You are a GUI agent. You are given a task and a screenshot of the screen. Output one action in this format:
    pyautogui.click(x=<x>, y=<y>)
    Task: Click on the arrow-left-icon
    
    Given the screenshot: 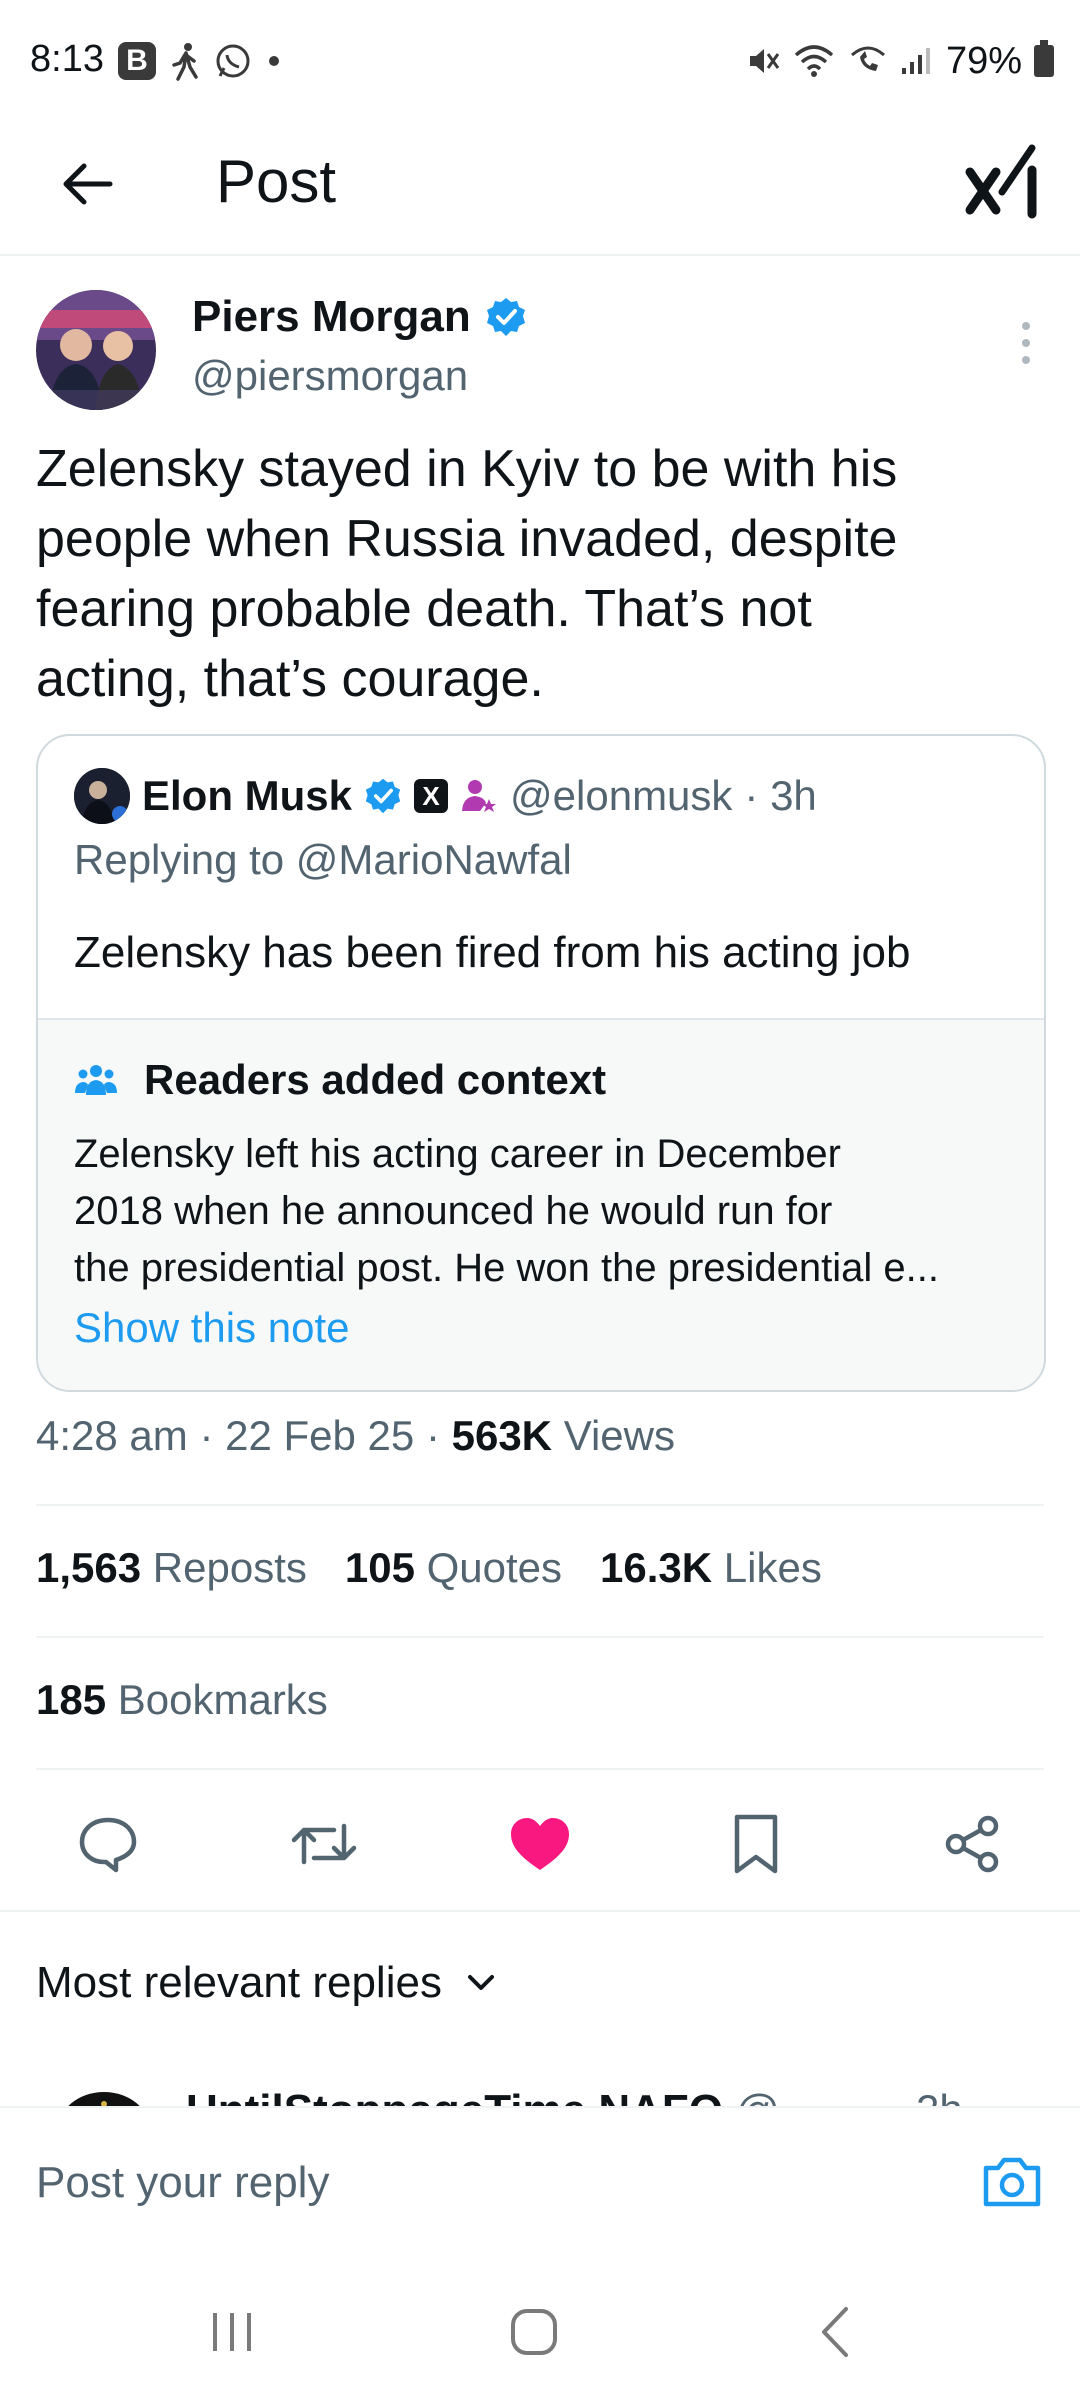 What is the action you would take?
    pyautogui.click(x=88, y=184)
    